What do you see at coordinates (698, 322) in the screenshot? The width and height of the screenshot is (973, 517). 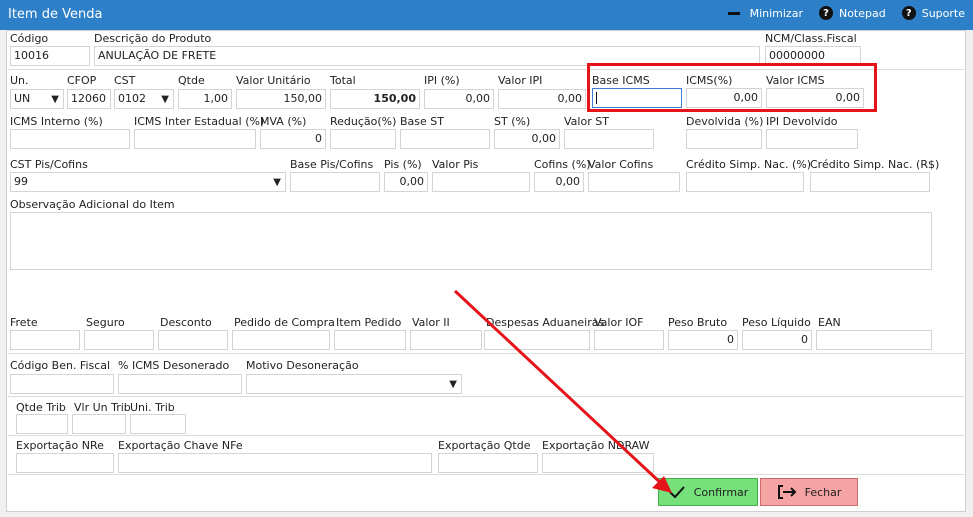 I see `peso-bruto-label: Peso Bruto` at bounding box center [698, 322].